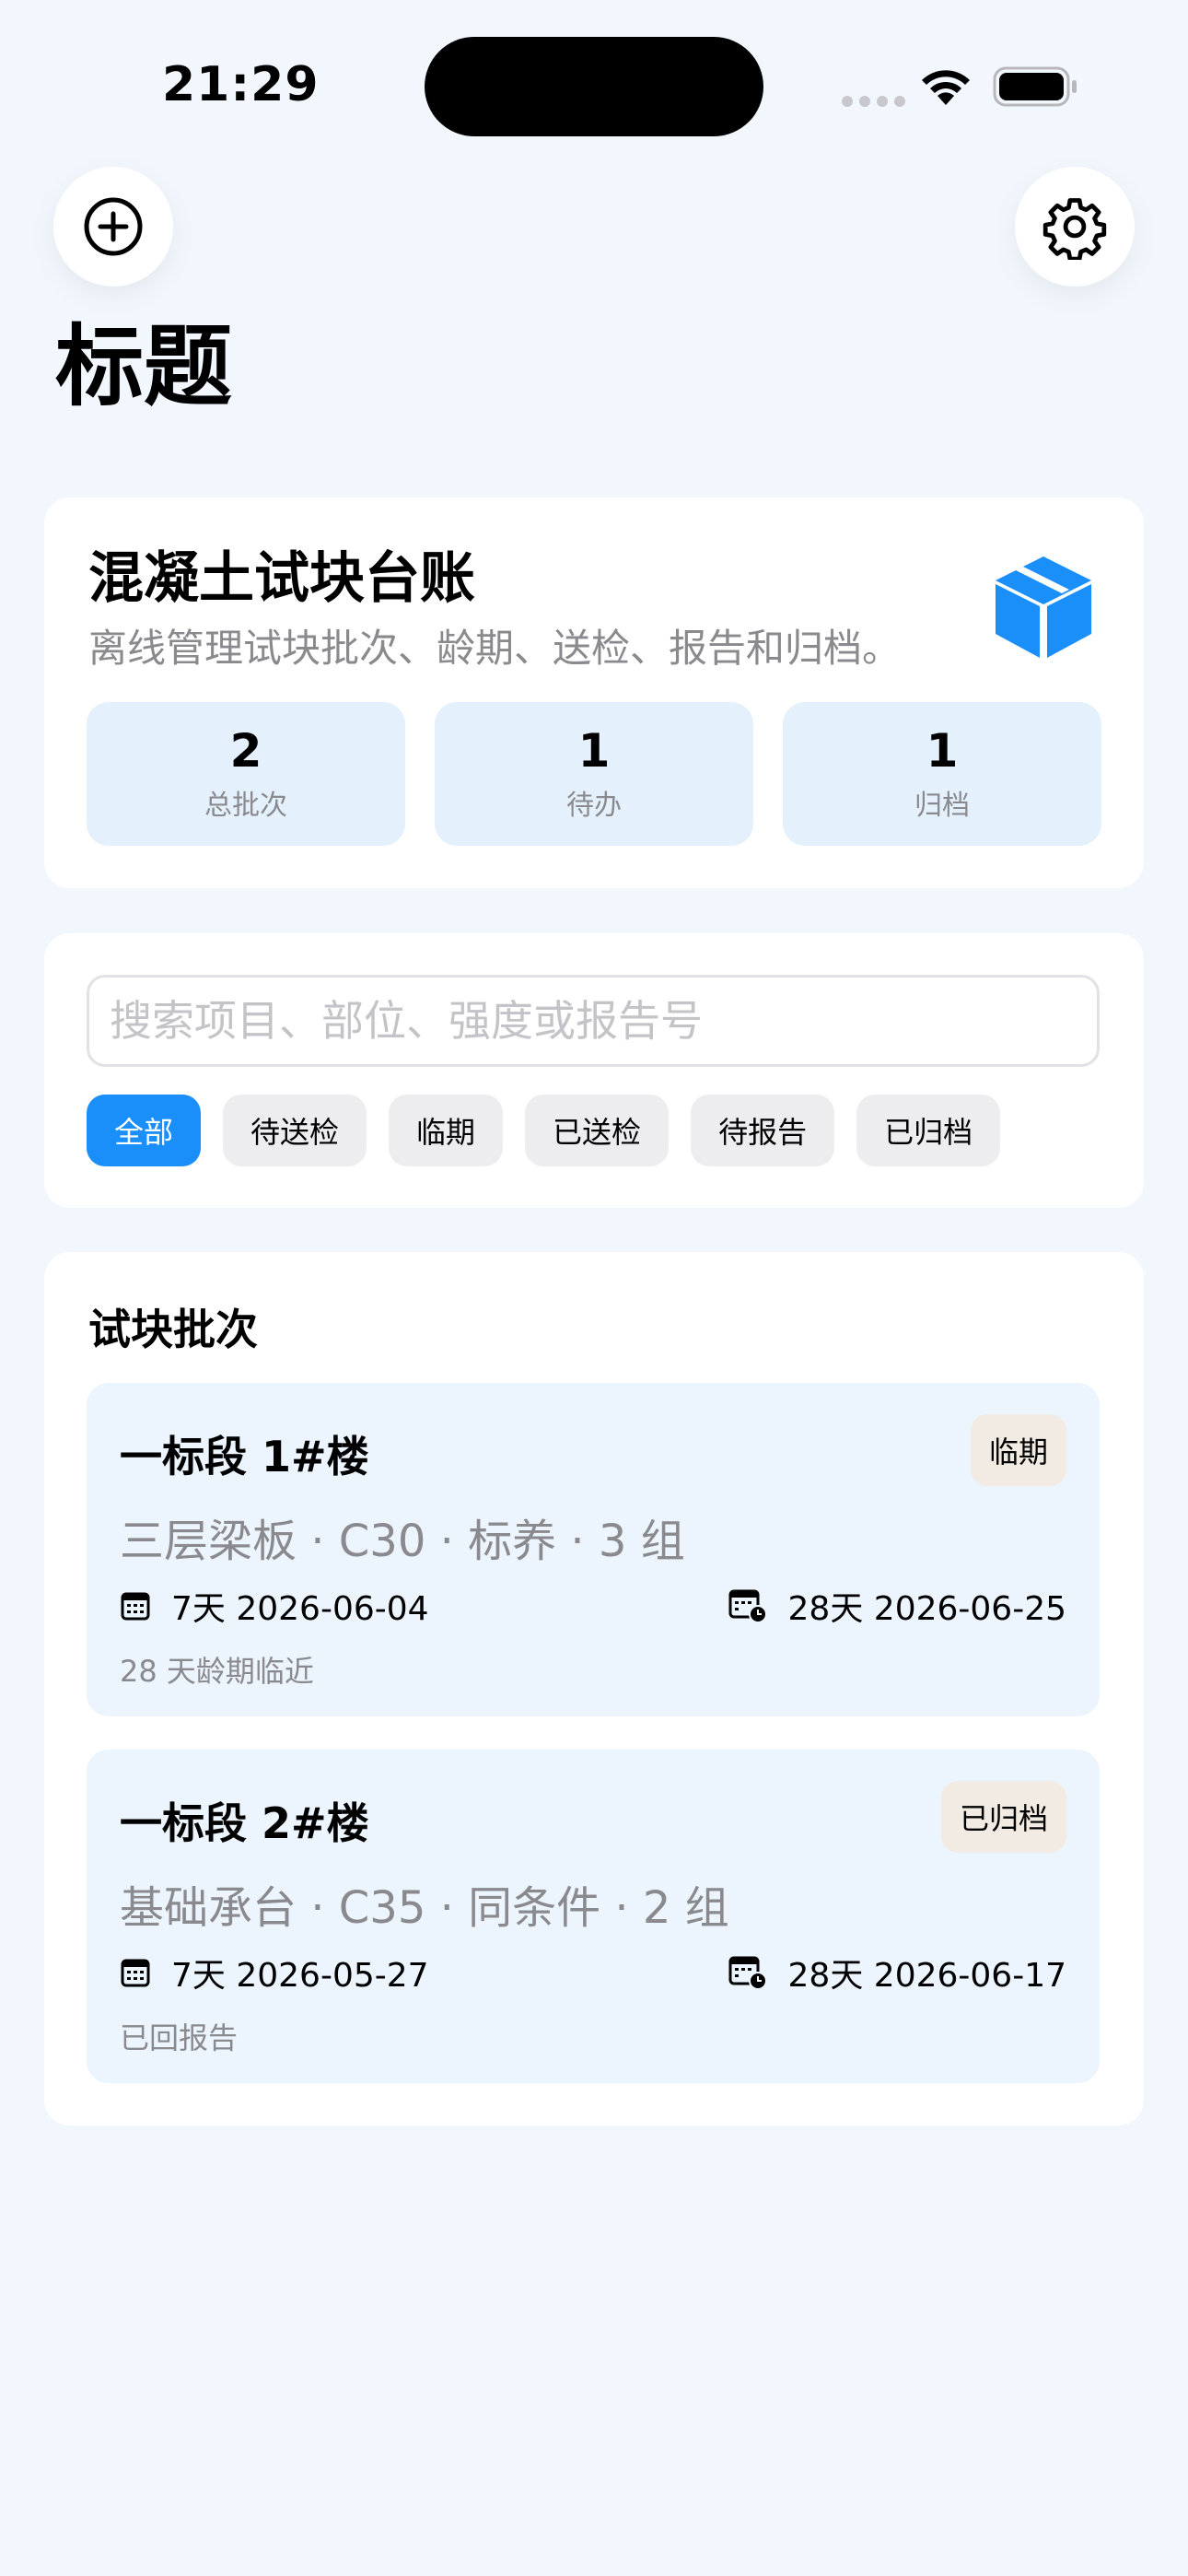  I want to click on wifi-icon, so click(946, 87).